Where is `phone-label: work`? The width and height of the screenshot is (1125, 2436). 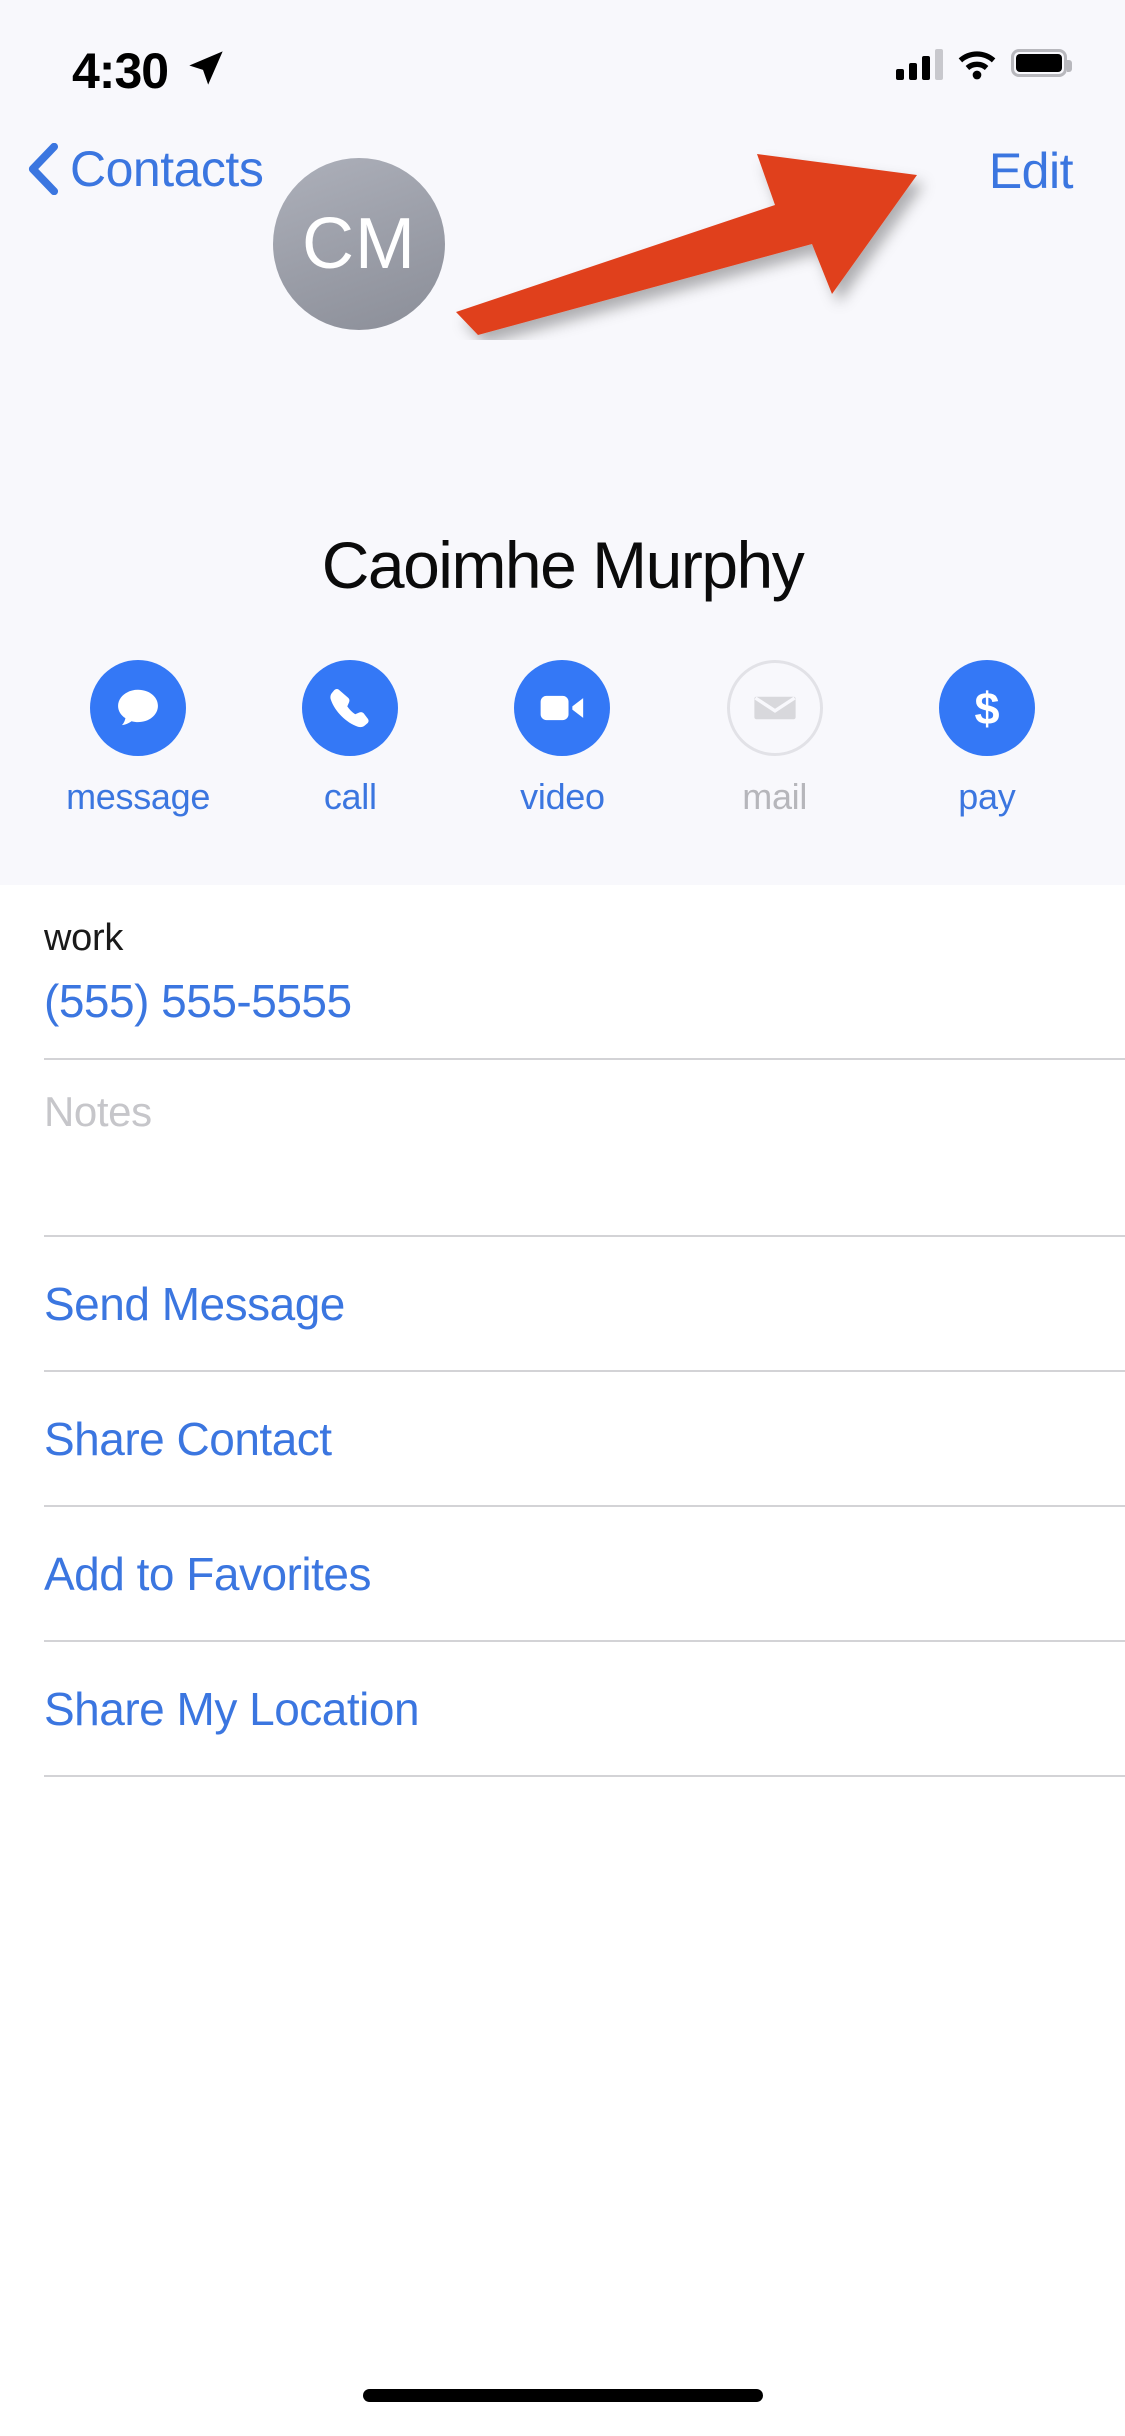 phone-label: work is located at coordinates (84, 938).